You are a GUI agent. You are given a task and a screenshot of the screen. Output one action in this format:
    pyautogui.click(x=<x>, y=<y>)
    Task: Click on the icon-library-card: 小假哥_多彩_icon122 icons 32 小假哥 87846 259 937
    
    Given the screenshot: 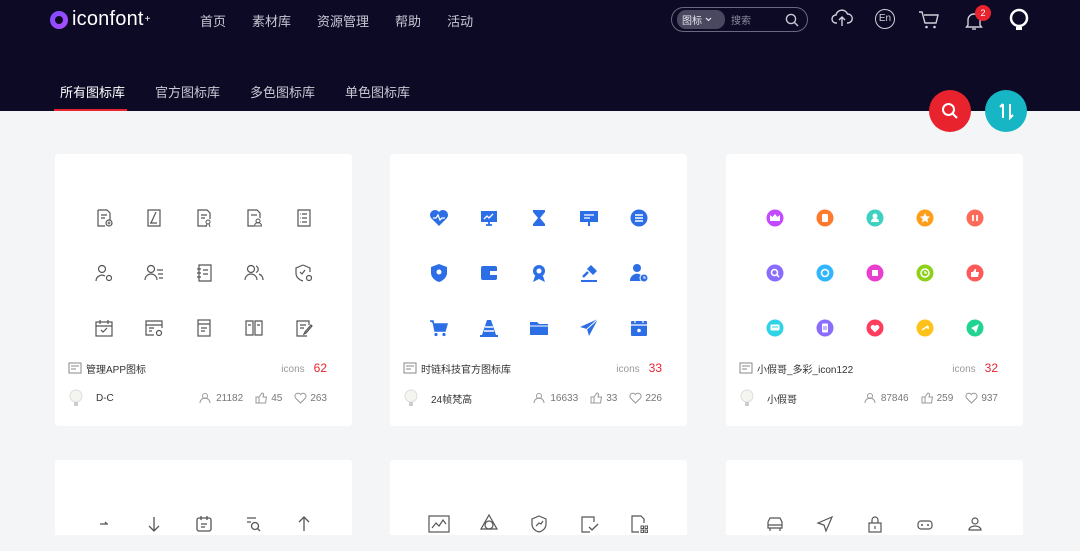 What is the action you would take?
    pyautogui.click(x=874, y=290)
    